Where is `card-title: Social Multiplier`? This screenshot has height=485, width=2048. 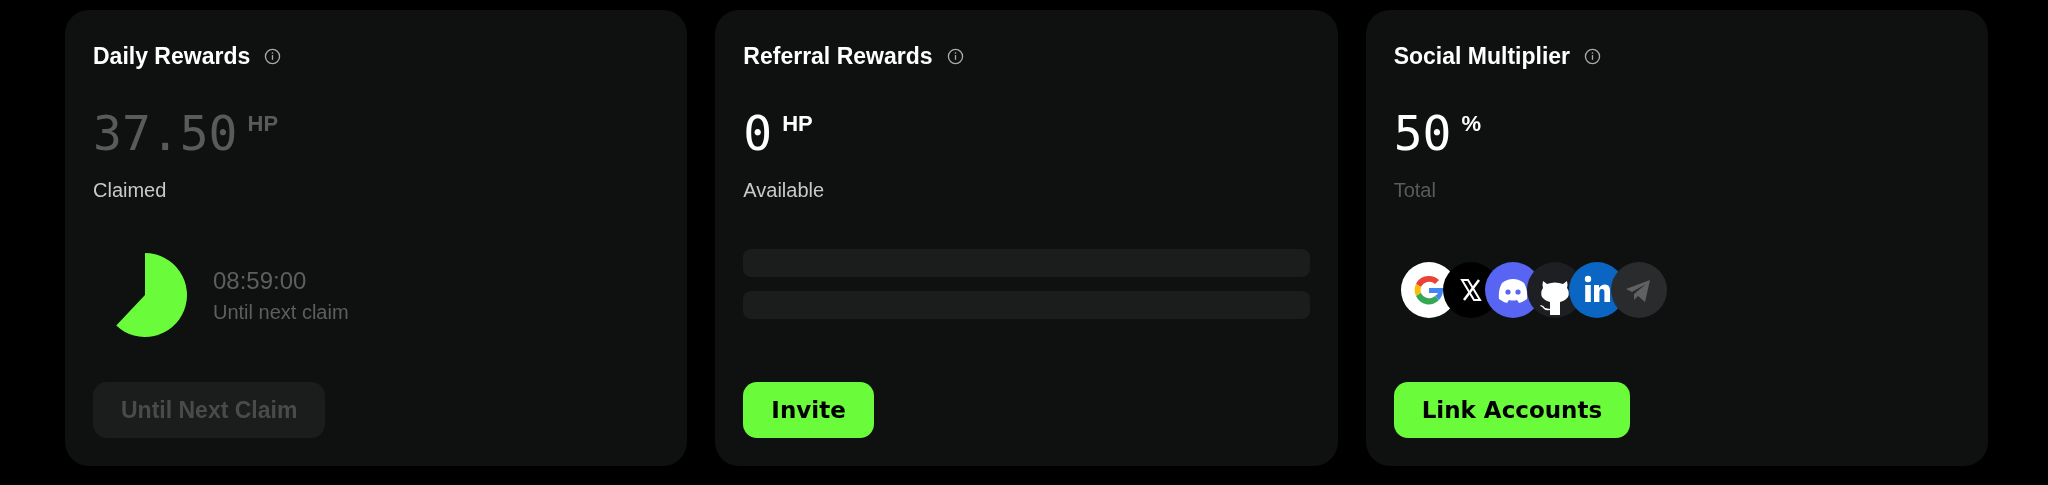 card-title: Social Multiplier is located at coordinates (1482, 56).